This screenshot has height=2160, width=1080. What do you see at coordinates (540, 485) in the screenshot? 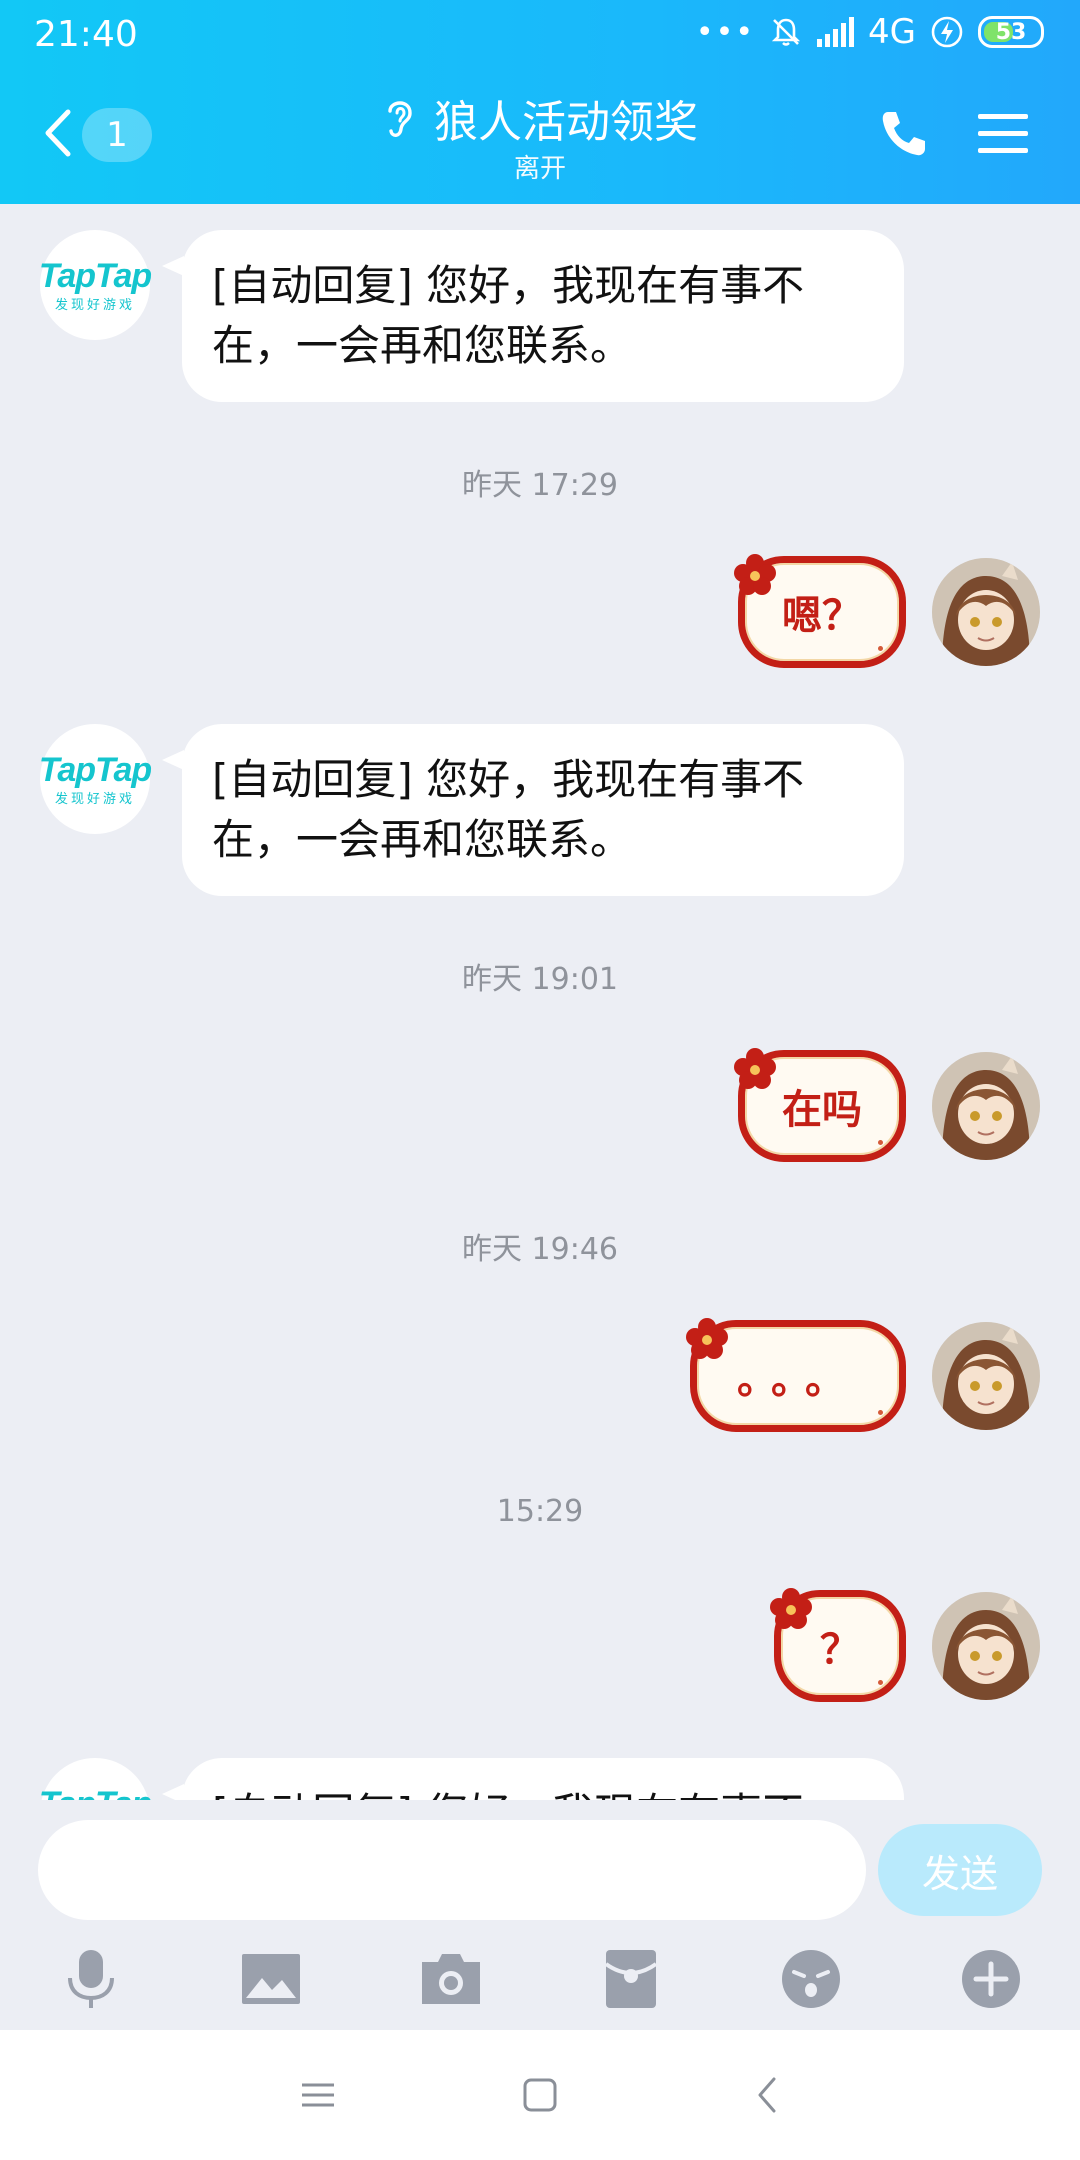
I see `message-timestamp: 昨天 17:29` at bounding box center [540, 485].